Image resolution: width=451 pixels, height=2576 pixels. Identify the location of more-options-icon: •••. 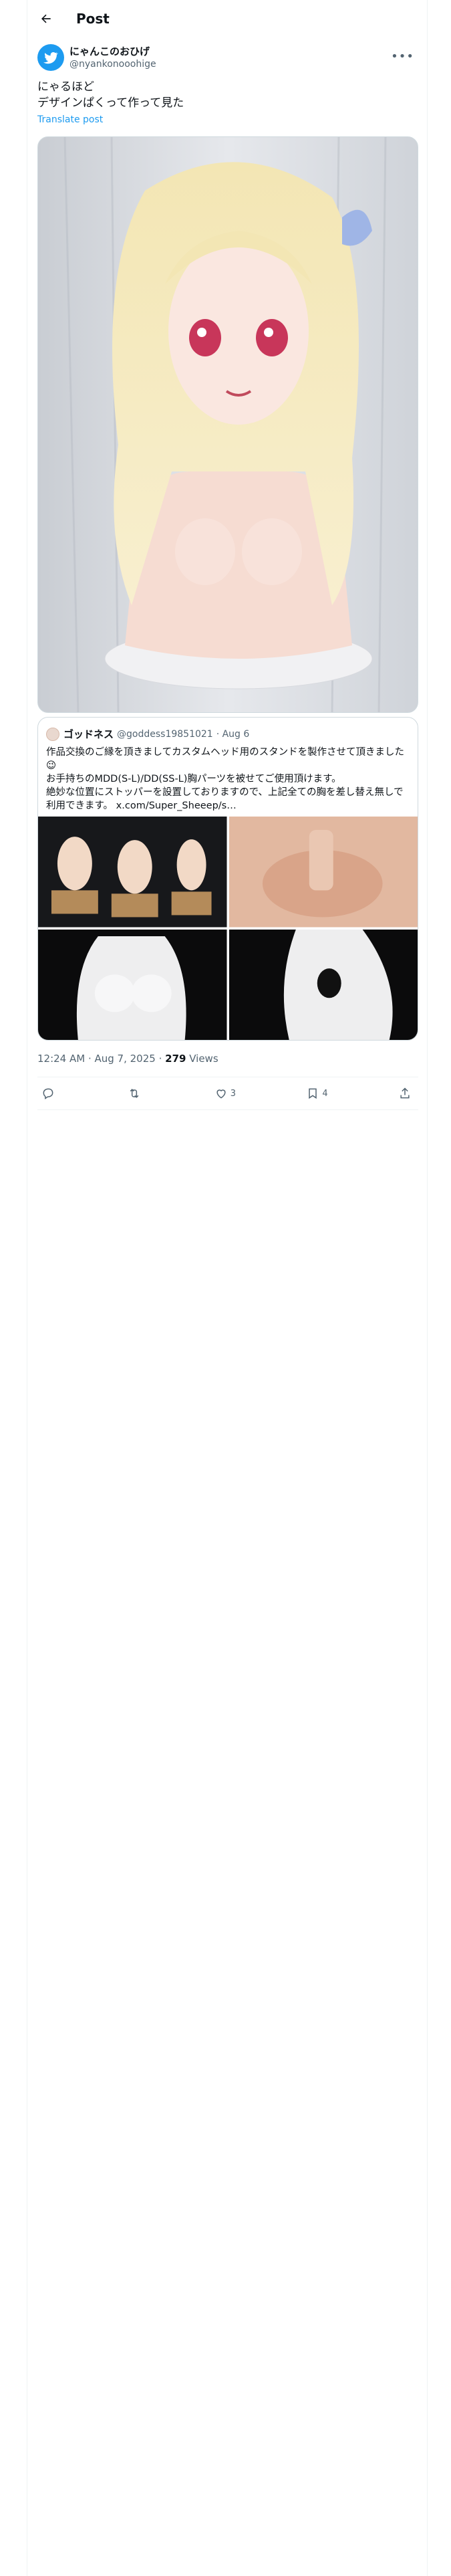
(402, 56).